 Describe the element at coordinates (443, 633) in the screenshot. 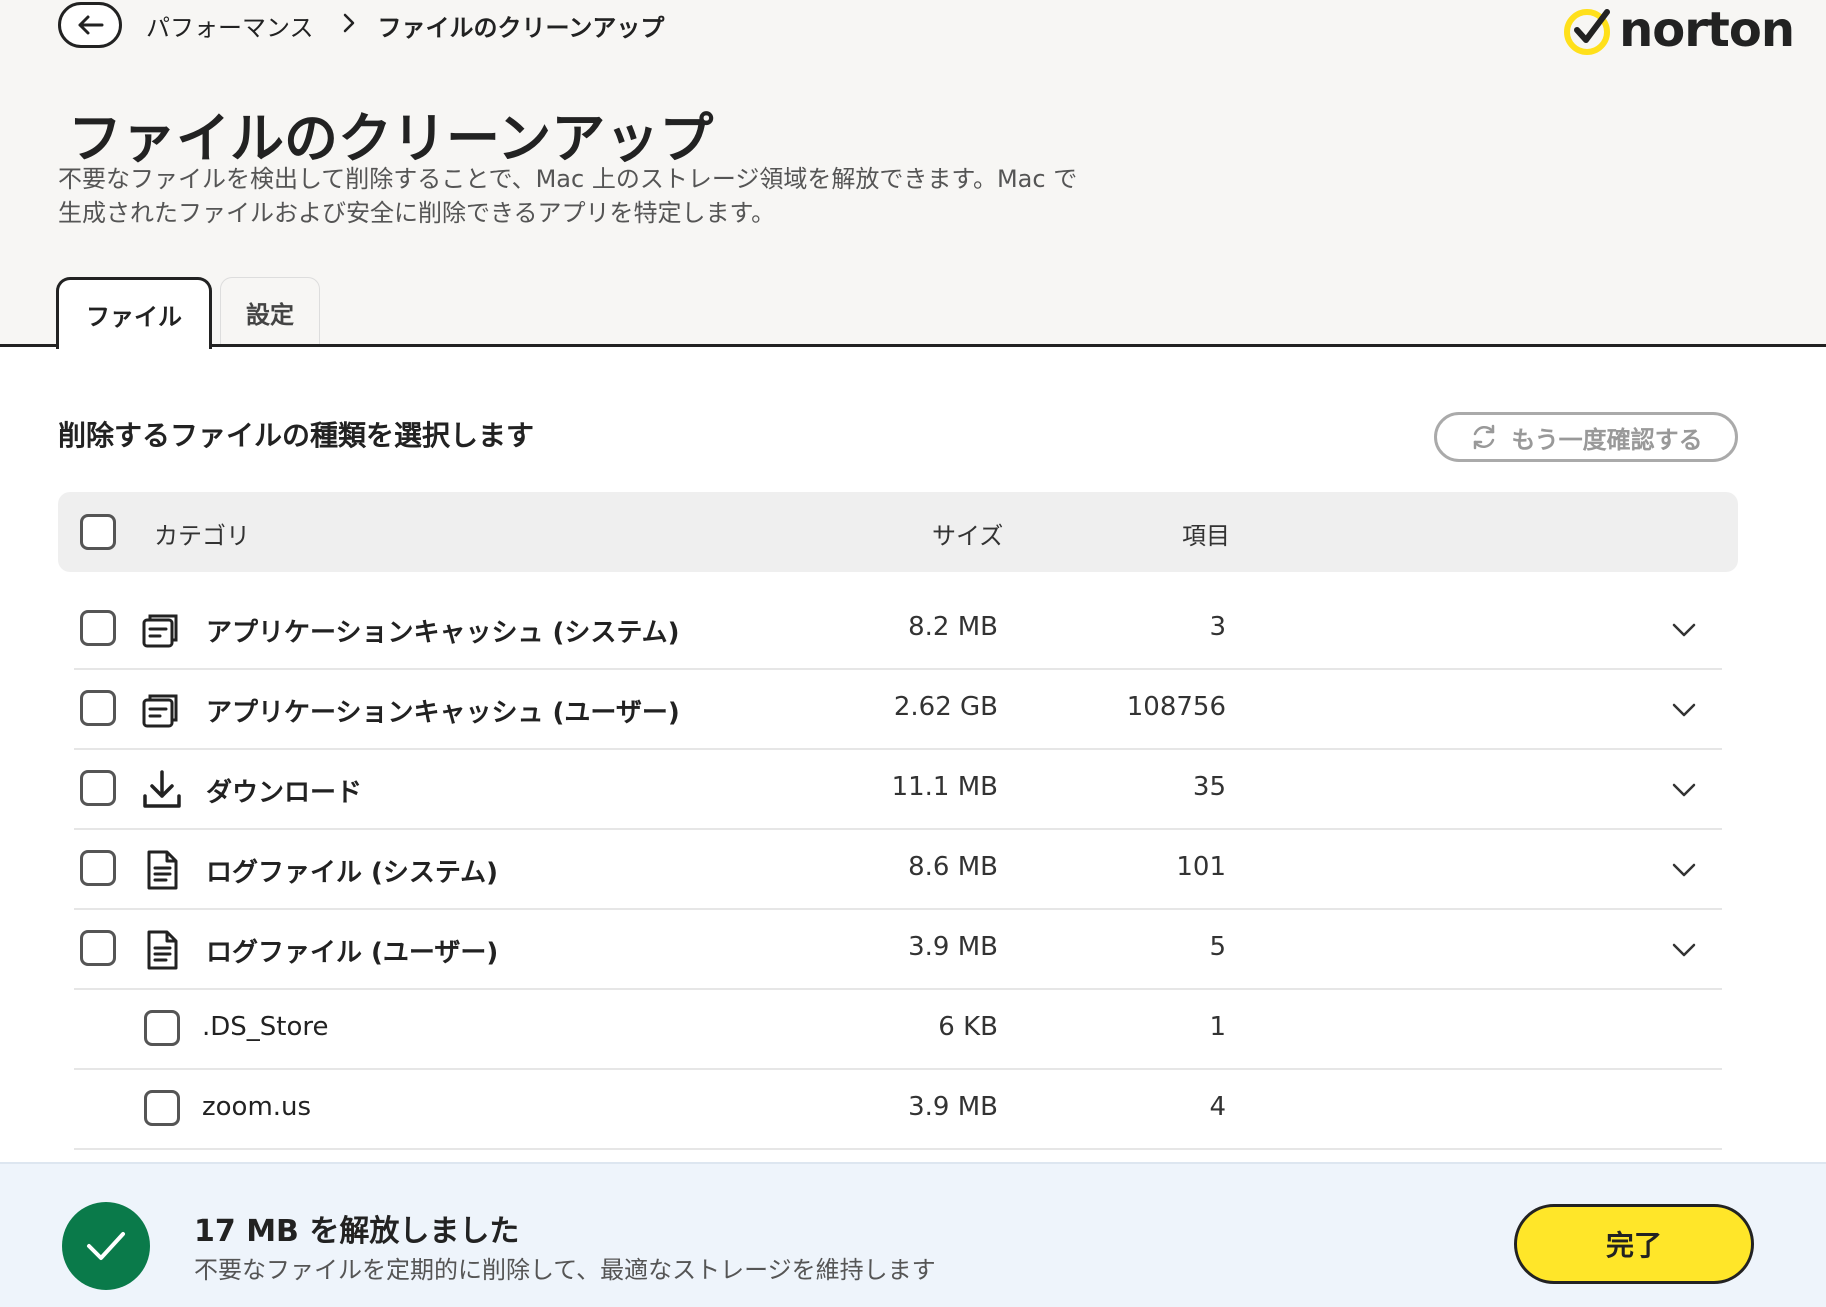

I see `row-label: アプリケーションキャッシュ (システム)` at that location.